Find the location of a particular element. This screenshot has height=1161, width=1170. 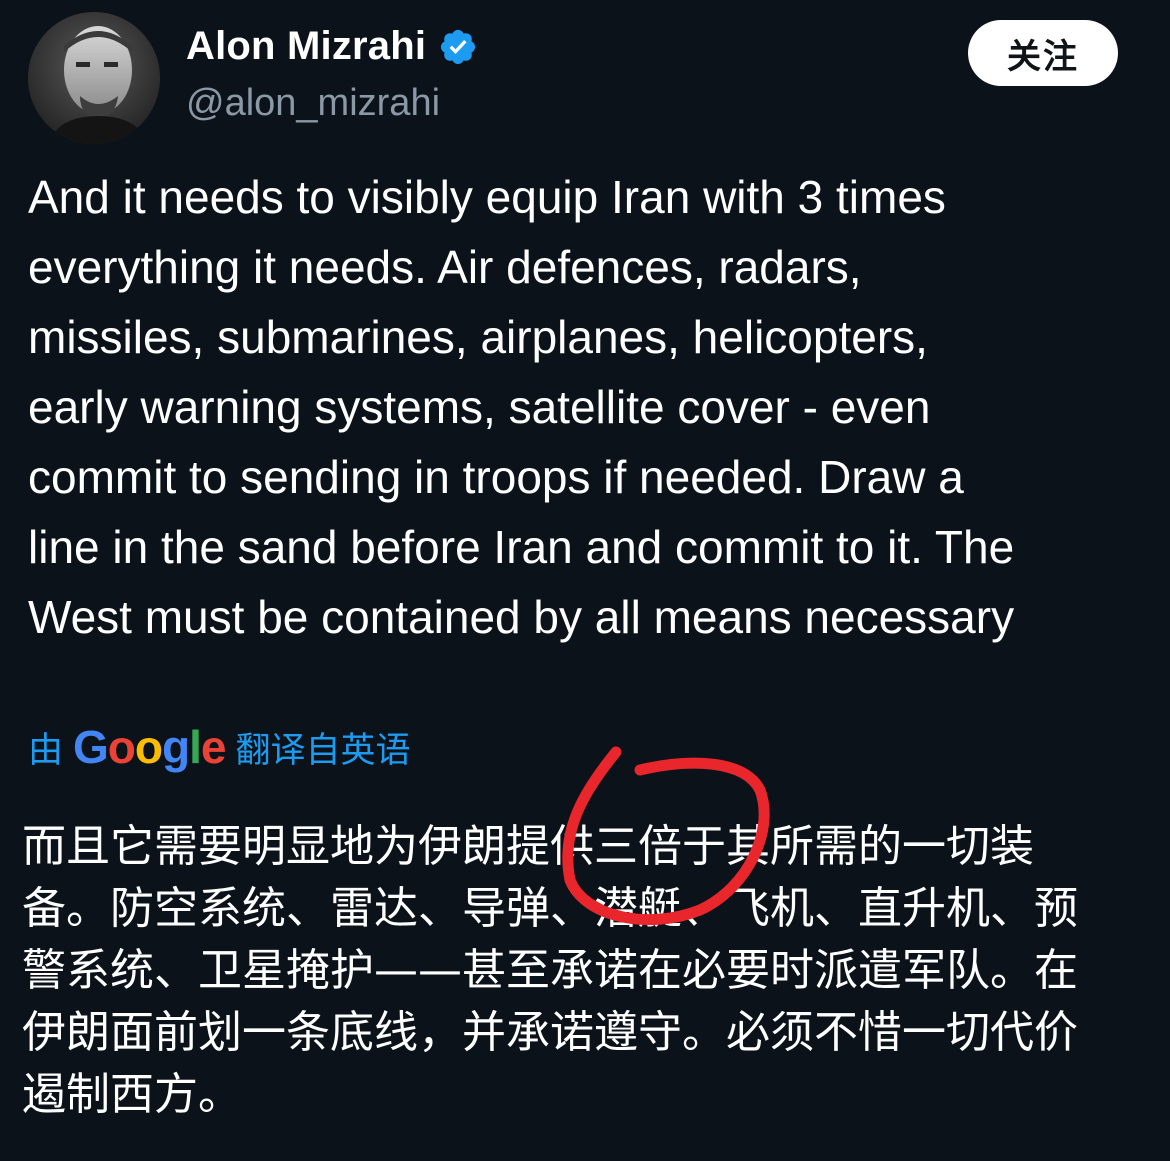

translation-attribution: 由 Google 翻译自英语 is located at coordinates (219, 747).